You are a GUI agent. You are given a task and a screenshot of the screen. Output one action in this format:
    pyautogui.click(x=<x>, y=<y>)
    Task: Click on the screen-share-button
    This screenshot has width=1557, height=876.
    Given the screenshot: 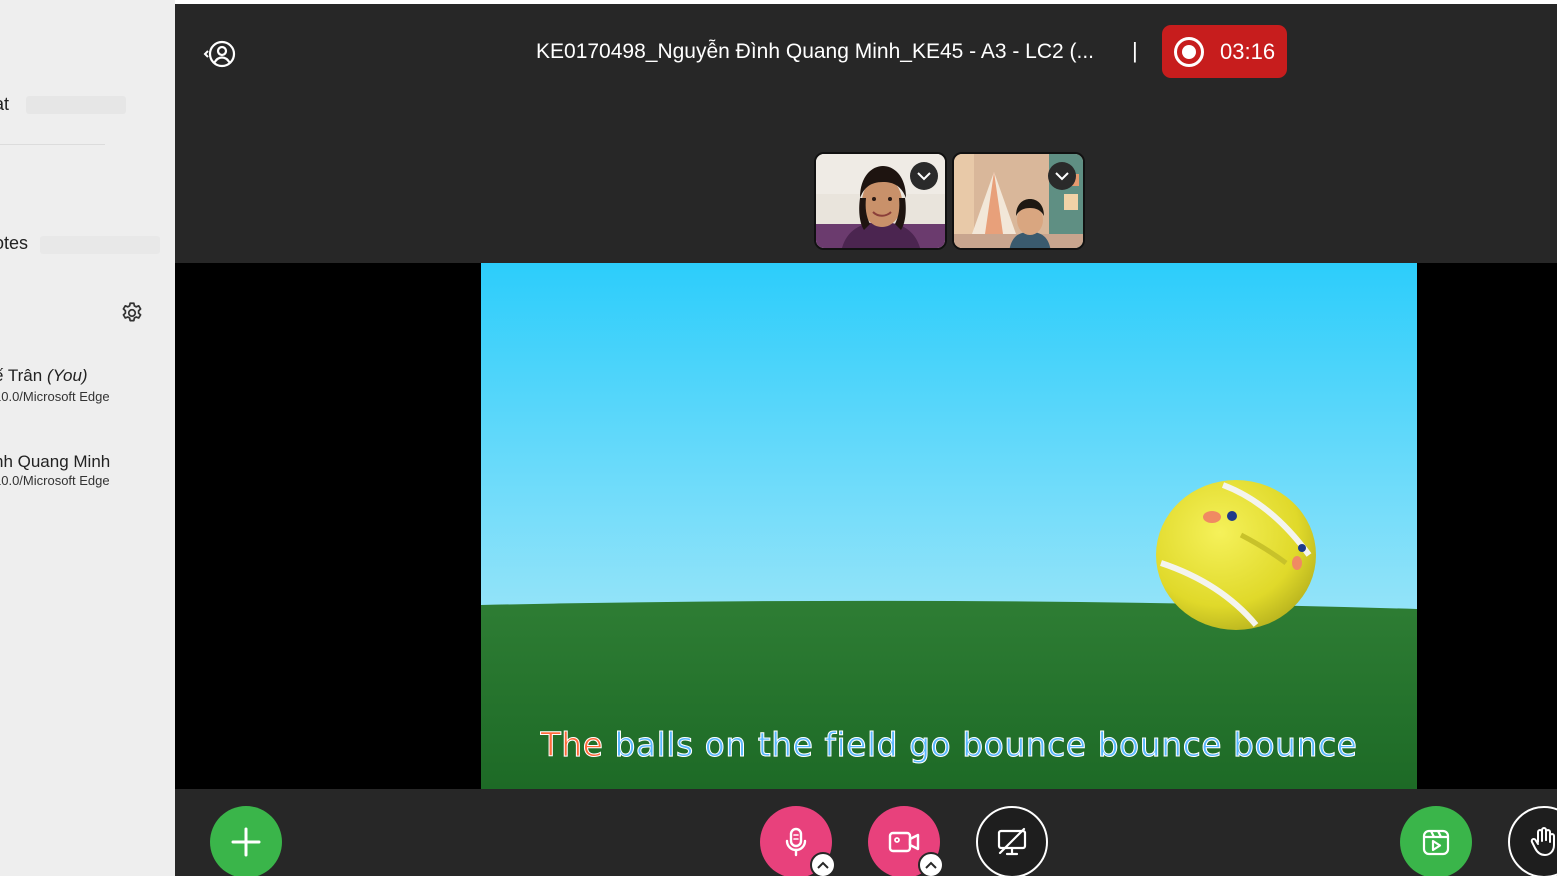 What is the action you would take?
    pyautogui.click(x=1012, y=841)
    